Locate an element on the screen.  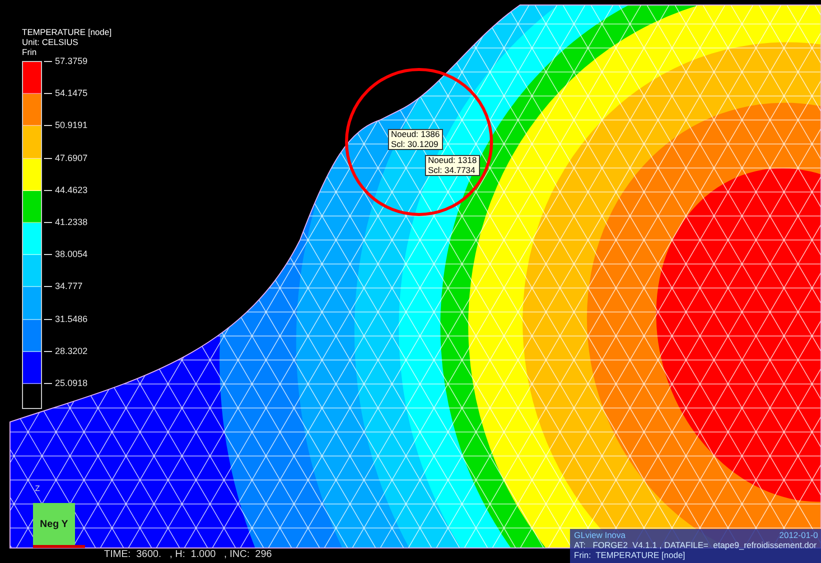
axis-line is located at coordinates (59, 546).